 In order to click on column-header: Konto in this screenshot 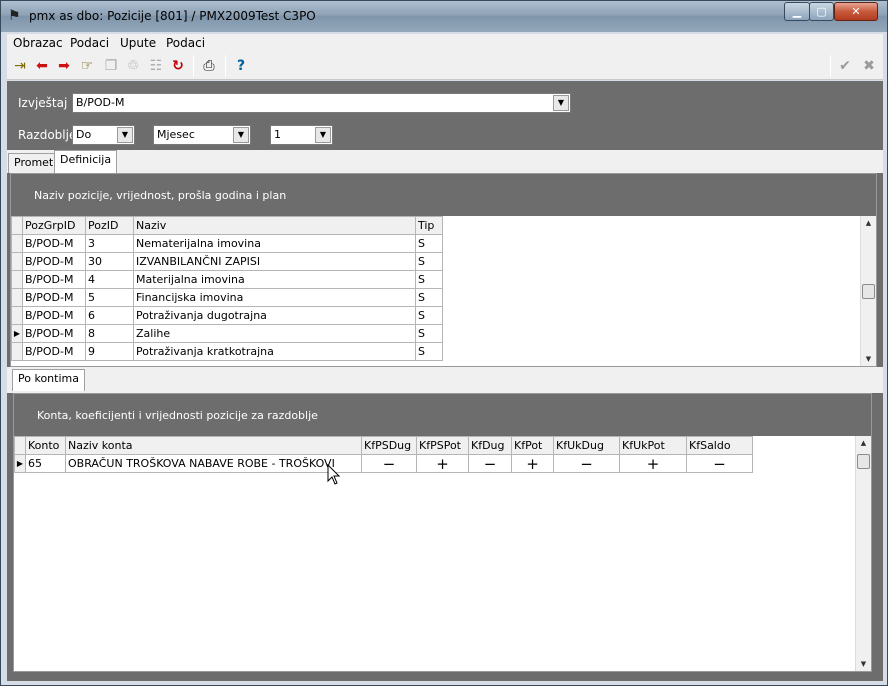, I will do `click(45, 445)`.